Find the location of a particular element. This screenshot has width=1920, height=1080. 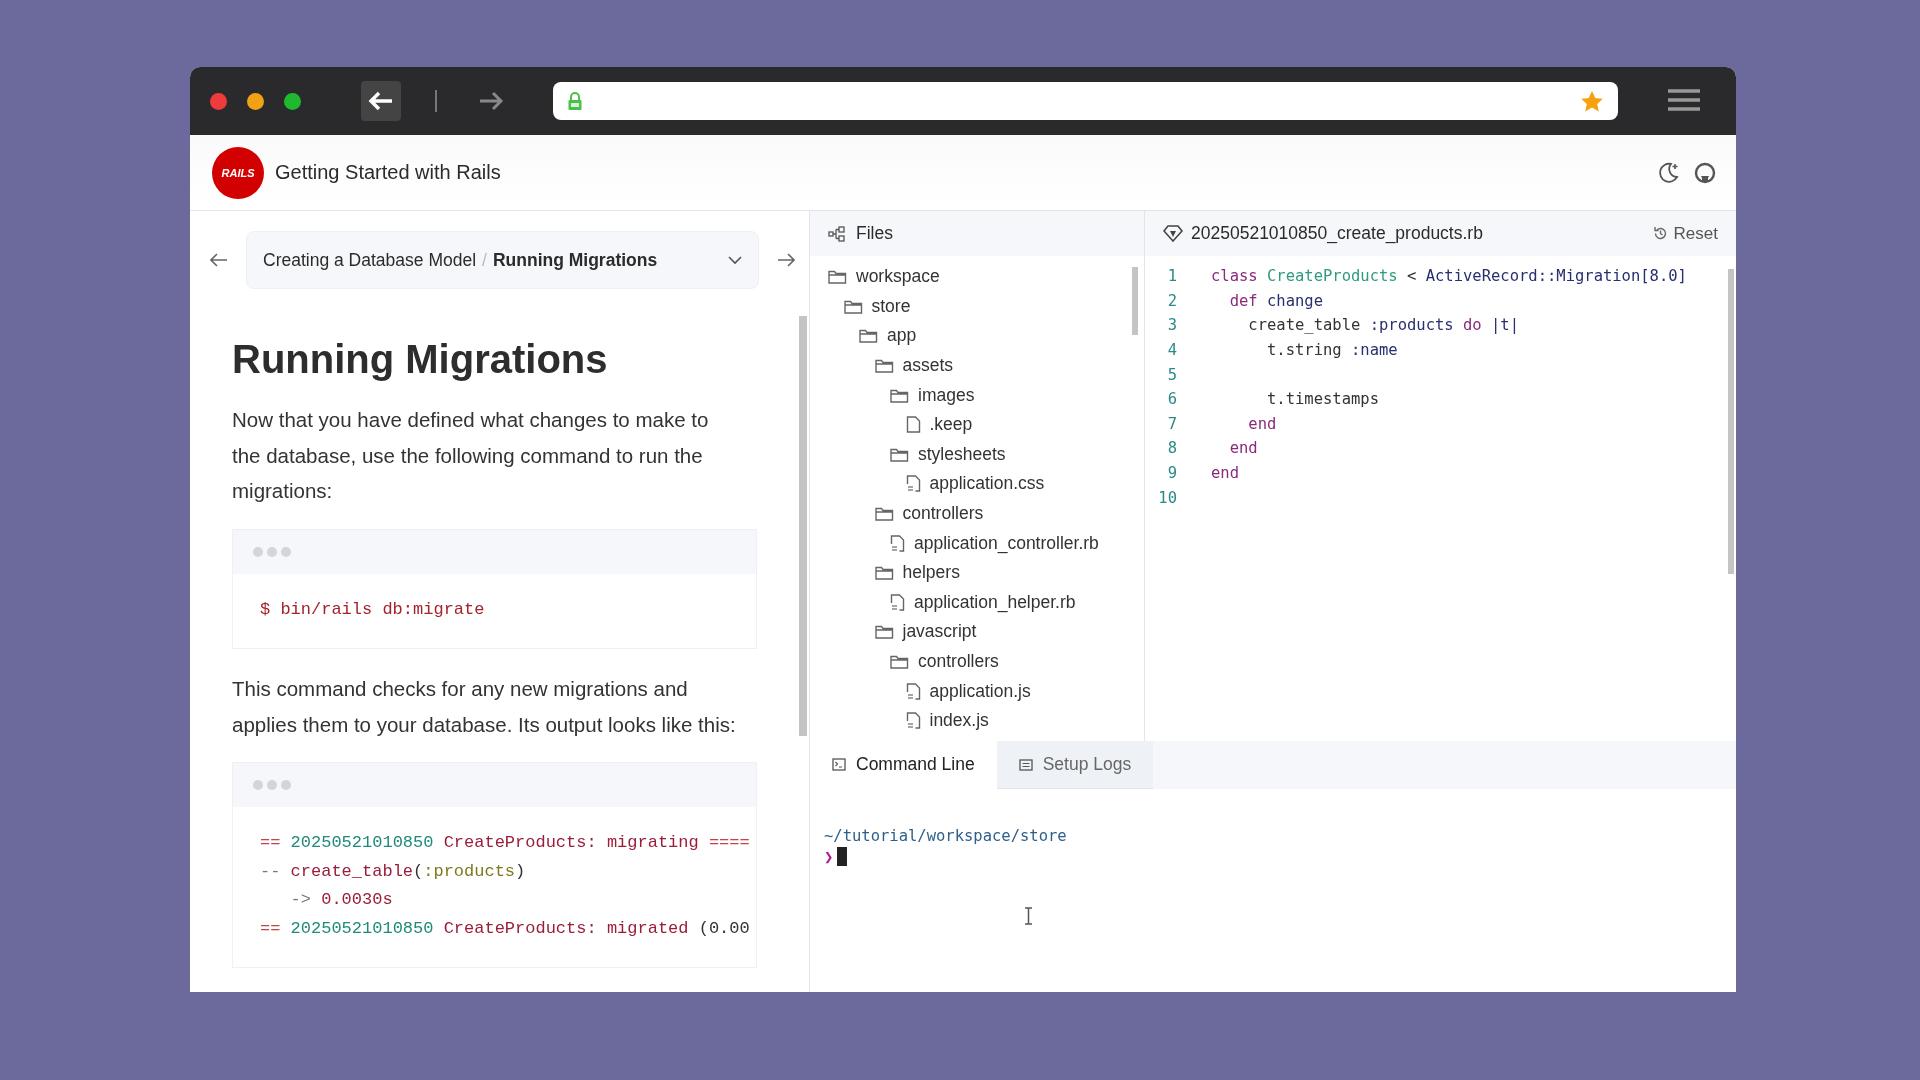

lock-icon is located at coordinates (575, 101).